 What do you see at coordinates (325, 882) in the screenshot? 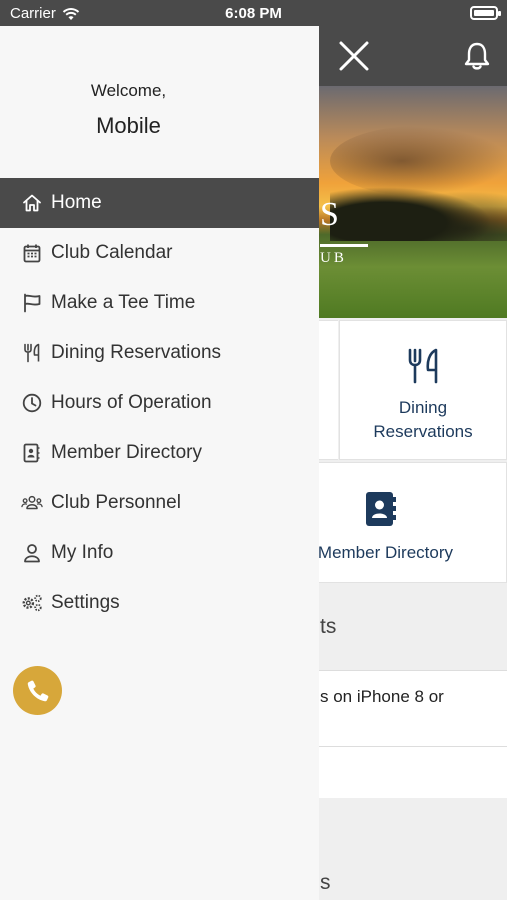
I see `section-title-partial-2: s` at bounding box center [325, 882].